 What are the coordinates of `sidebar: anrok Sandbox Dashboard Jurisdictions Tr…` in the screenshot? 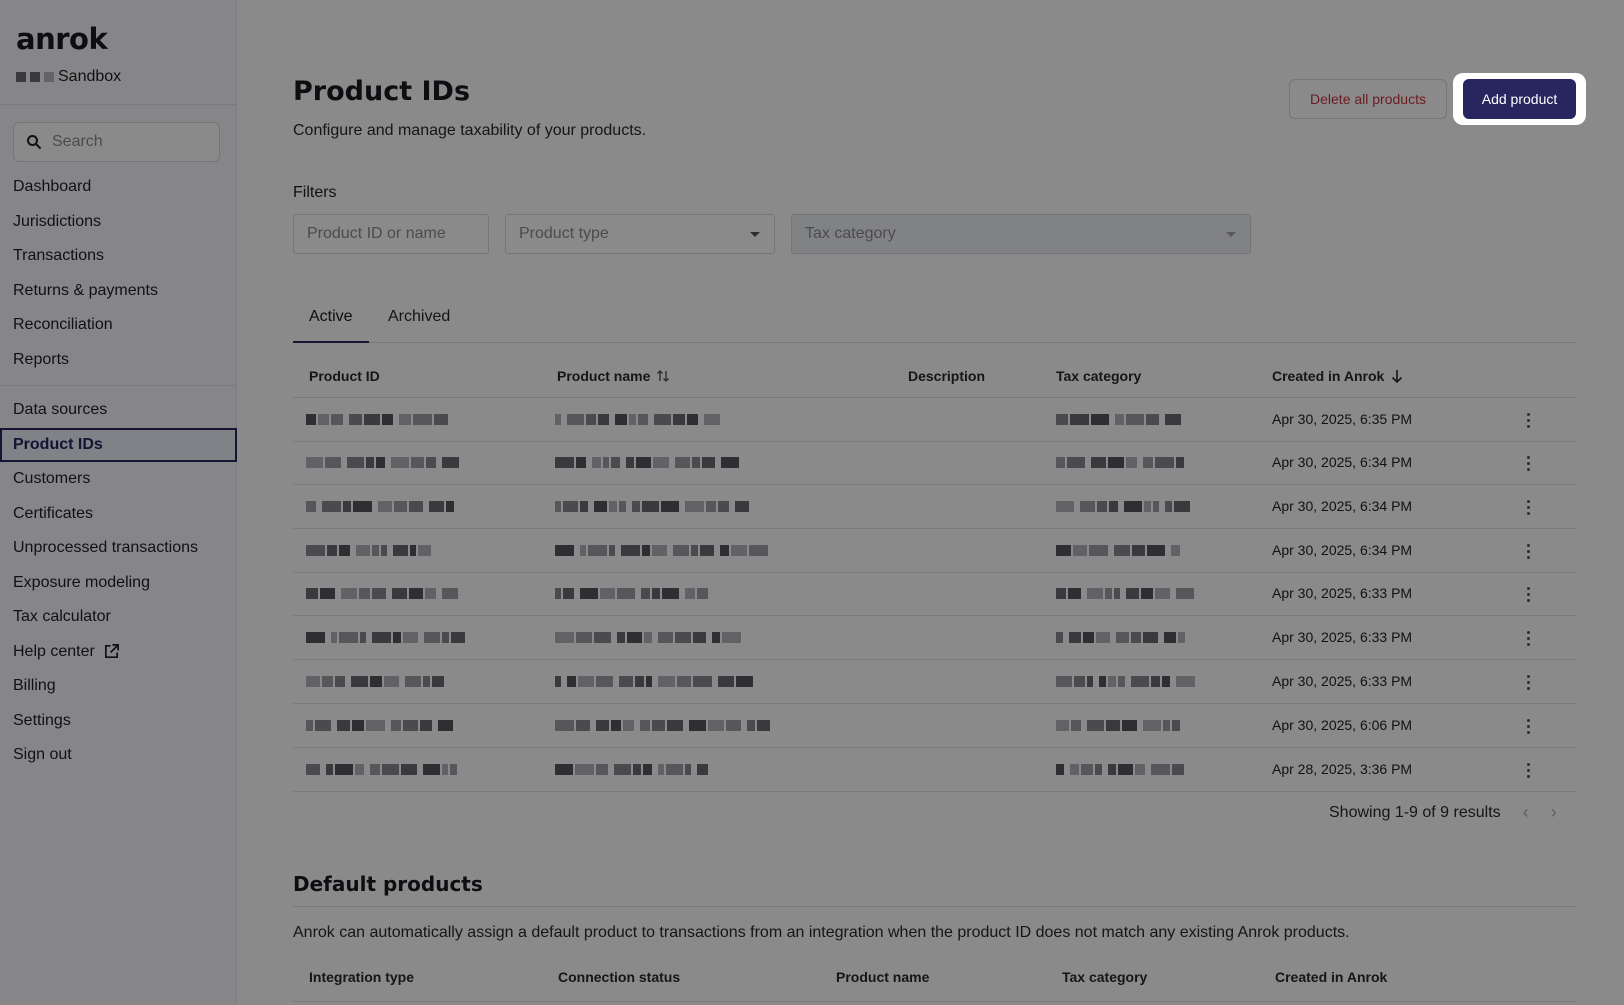 It's located at (118, 502).